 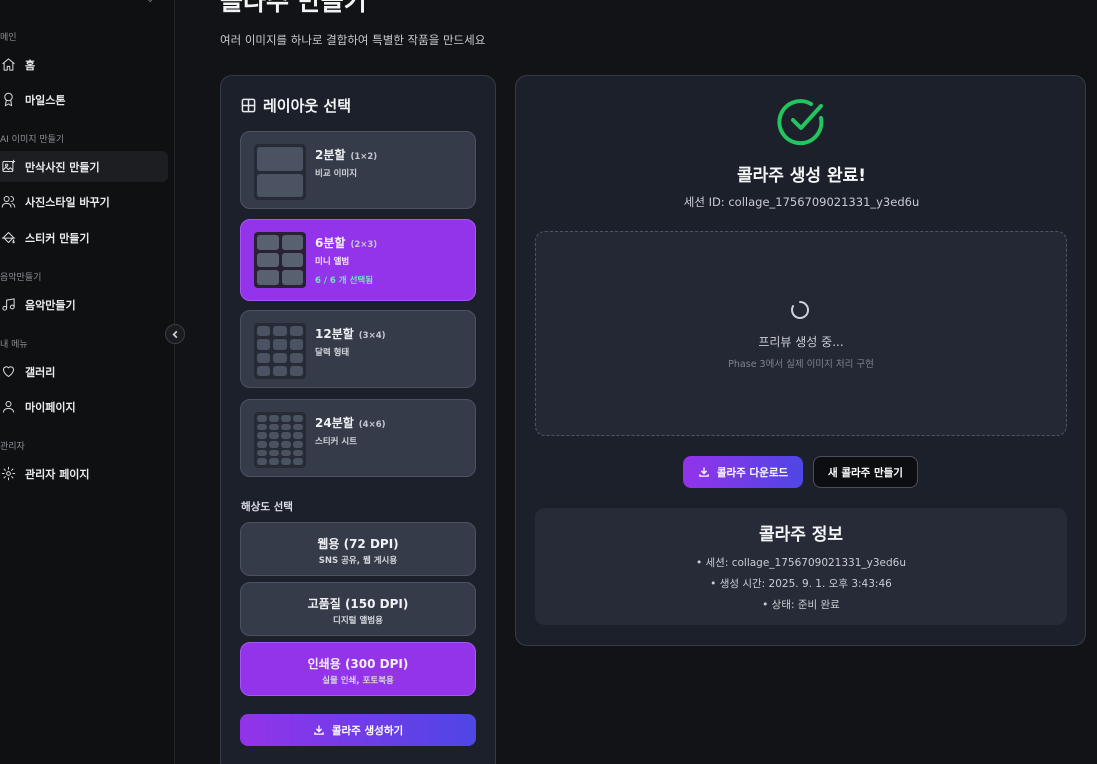 What do you see at coordinates (336, 442) in the screenshot?
I see `layout-desc: 스티커 시트` at bounding box center [336, 442].